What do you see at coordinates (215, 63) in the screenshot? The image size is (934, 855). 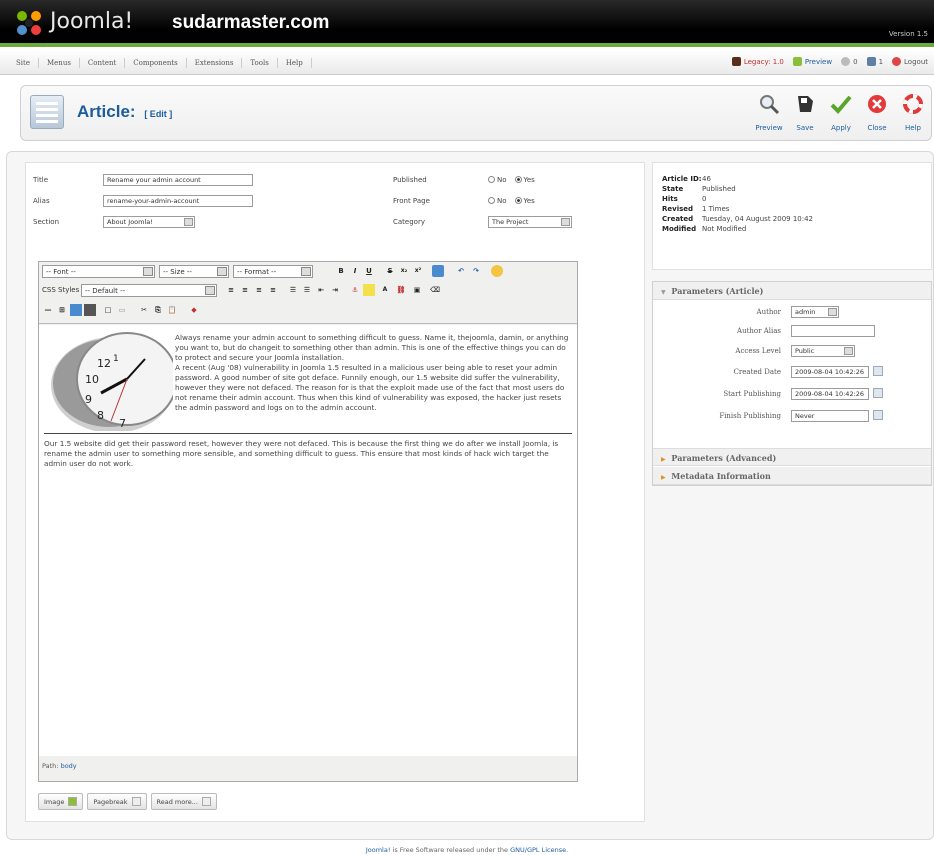 I see `menu-extensions: Extensions` at bounding box center [215, 63].